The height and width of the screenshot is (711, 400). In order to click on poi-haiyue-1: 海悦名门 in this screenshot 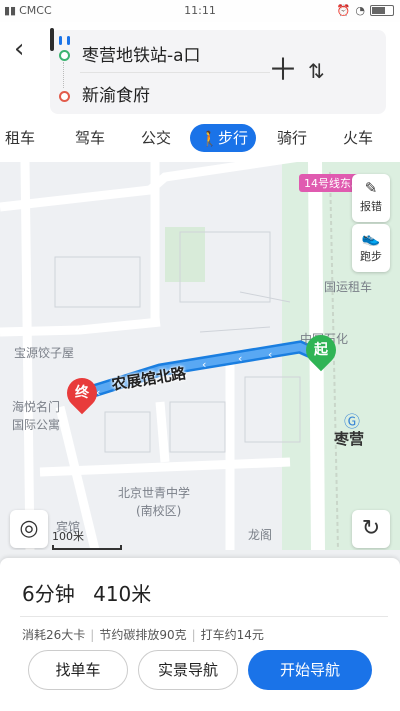, I will do `click(36, 406)`.